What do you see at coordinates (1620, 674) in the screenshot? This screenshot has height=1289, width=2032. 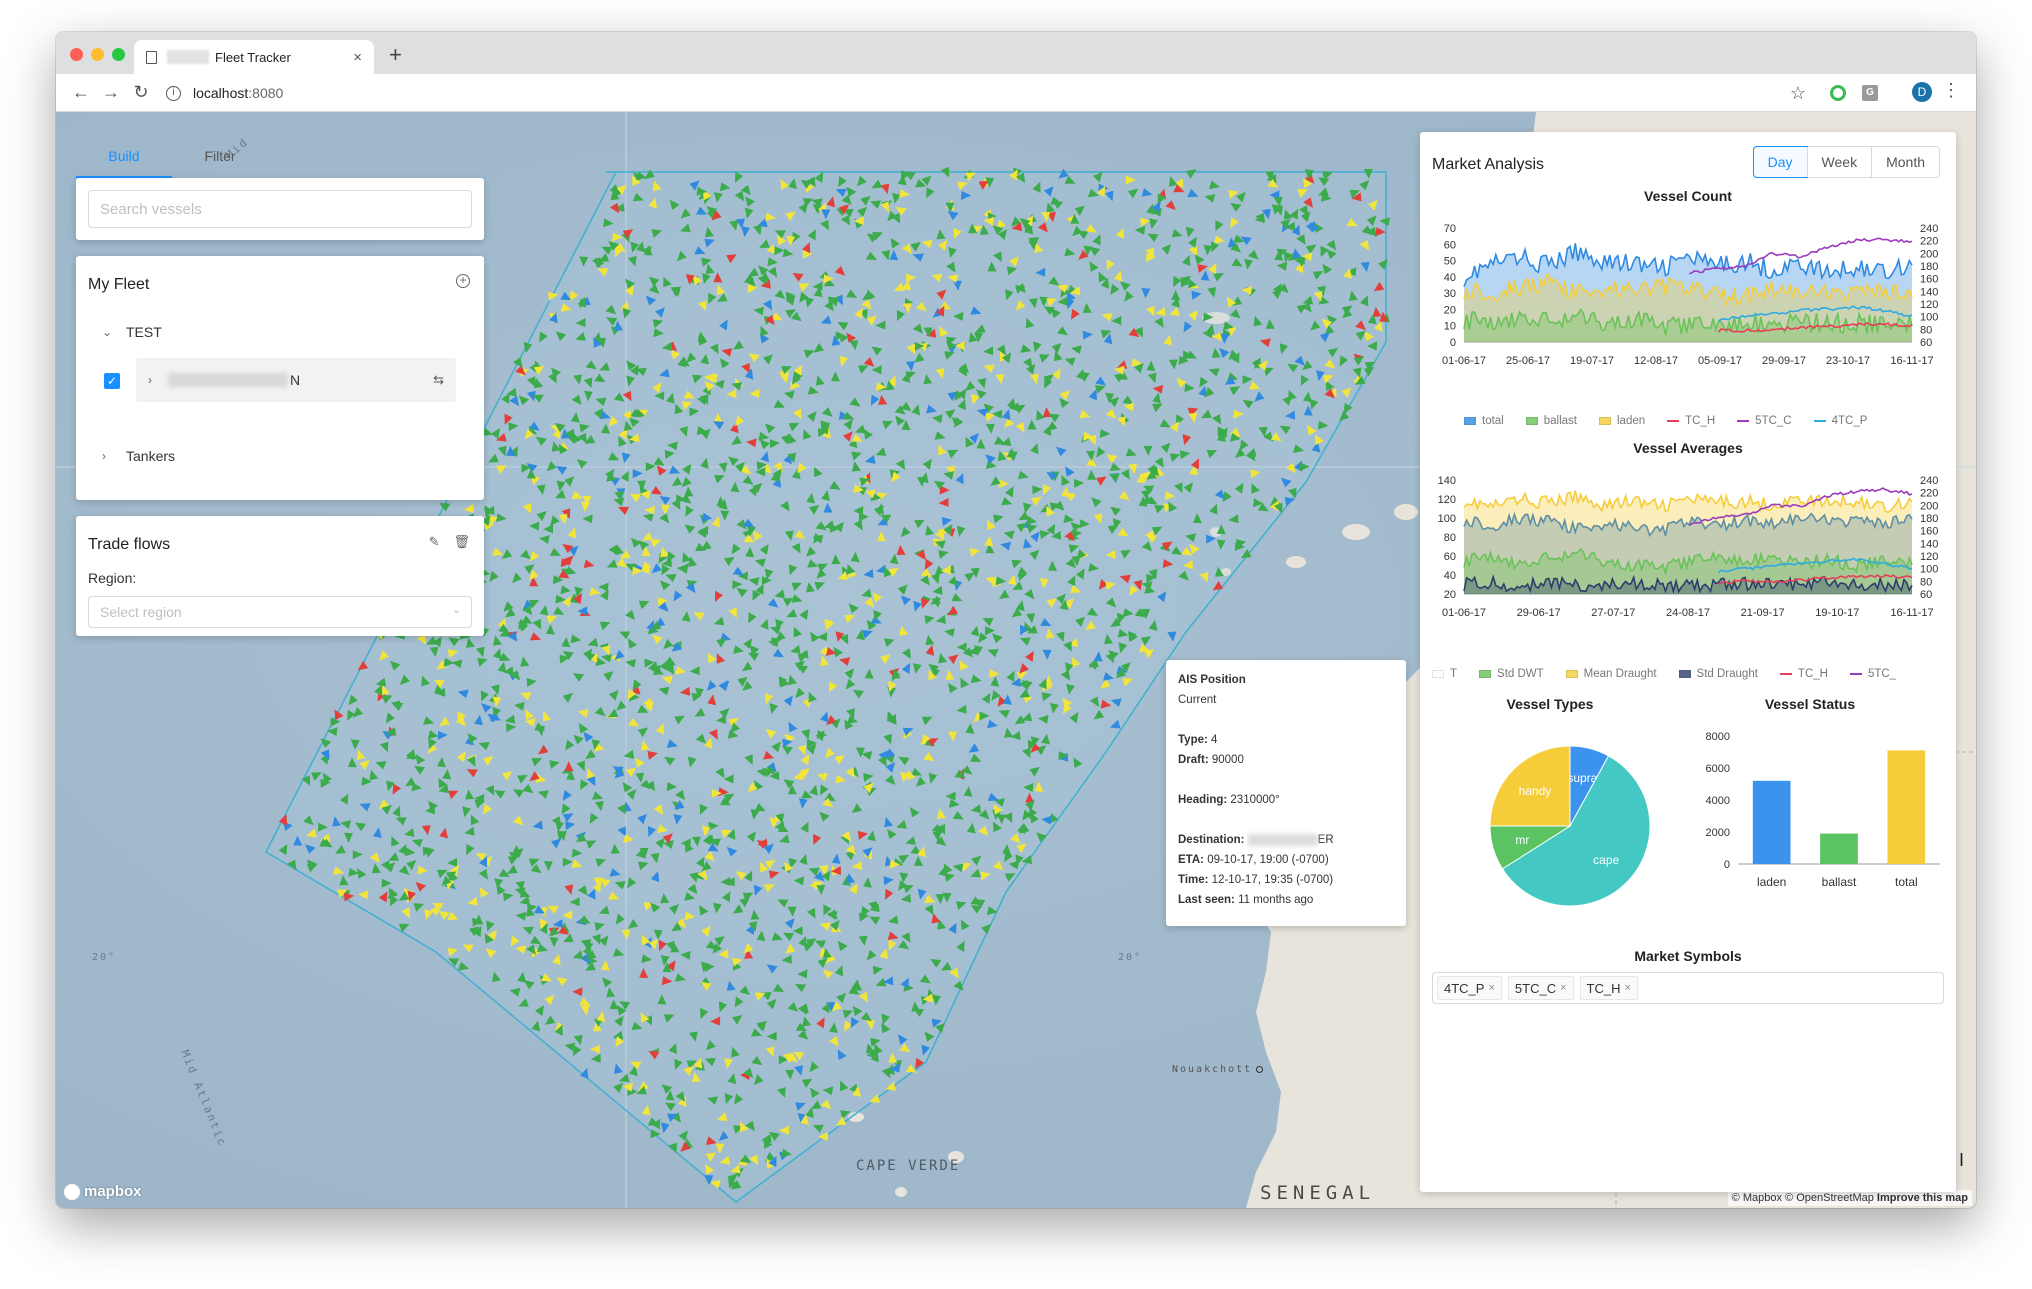 I see `legend-label: Mean Draught` at bounding box center [1620, 674].